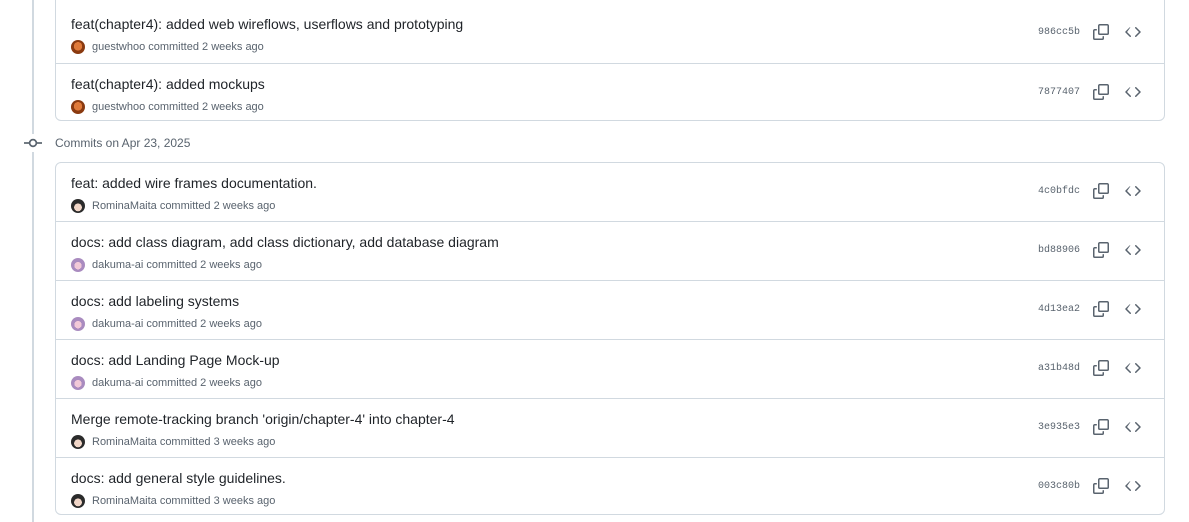 Image resolution: width=1189 pixels, height=522 pixels. Describe the element at coordinates (155, 301) in the screenshot. I see `commit-message-link: docs: add labeling systems` at that location.